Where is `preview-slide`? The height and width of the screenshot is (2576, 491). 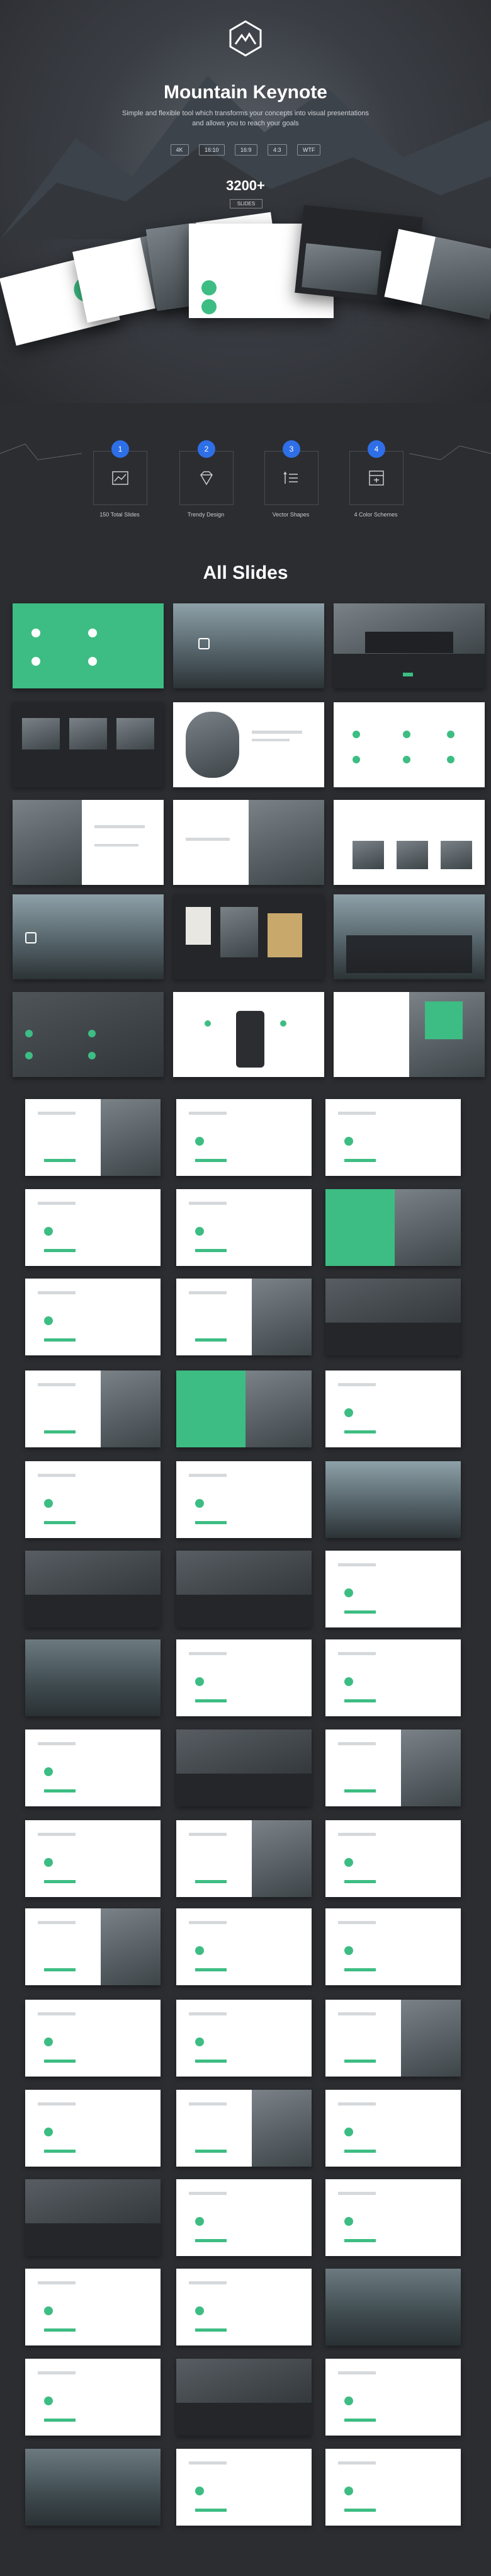
preview-slide is located at coordinates (437, 274).